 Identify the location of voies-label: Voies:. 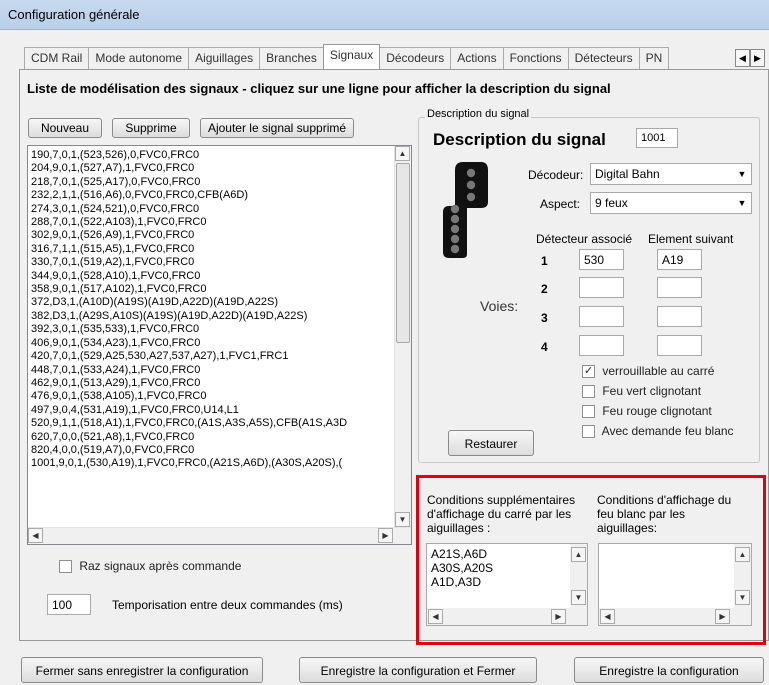
(499, 306).